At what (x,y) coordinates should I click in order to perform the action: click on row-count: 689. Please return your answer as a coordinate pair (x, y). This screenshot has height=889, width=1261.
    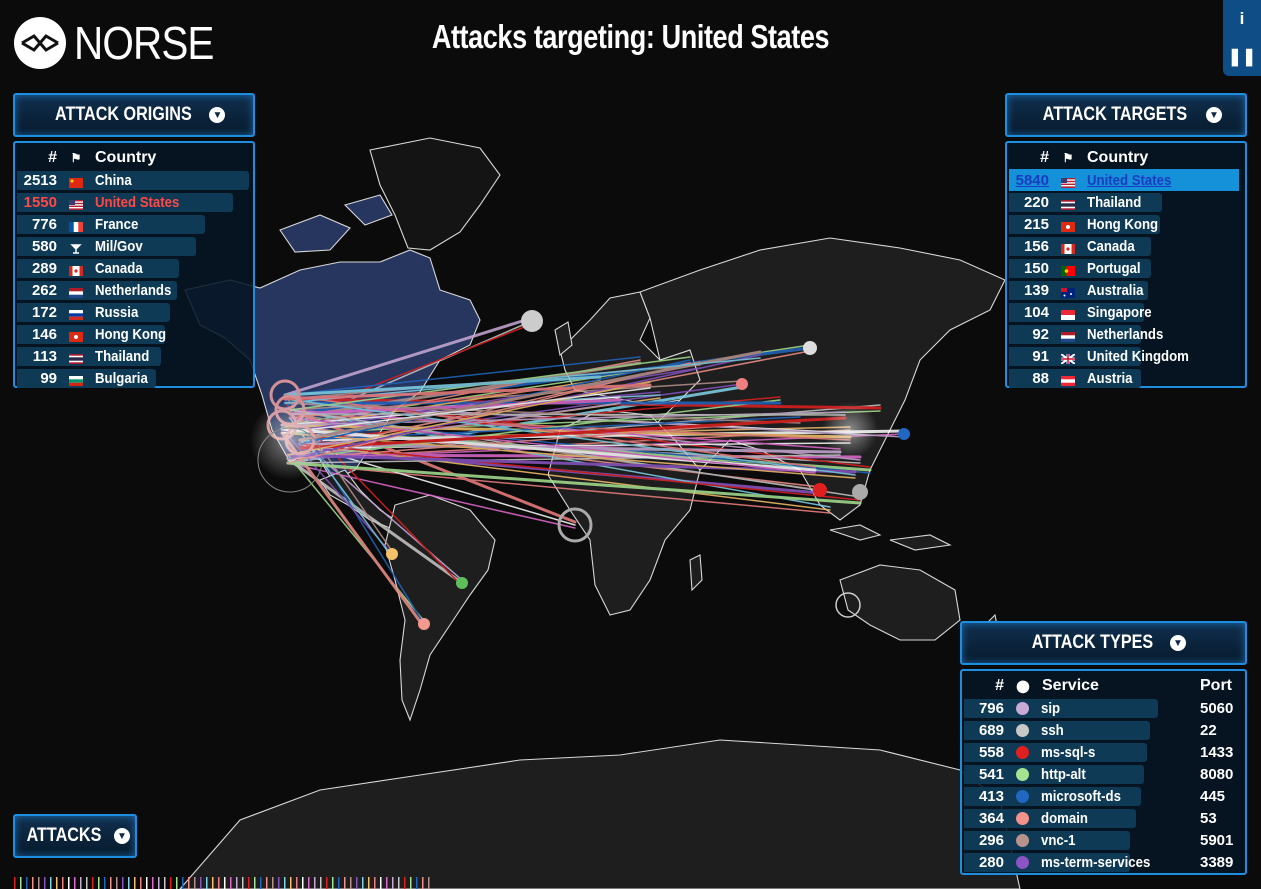
    Looking at the image, I should click on (991, 730).